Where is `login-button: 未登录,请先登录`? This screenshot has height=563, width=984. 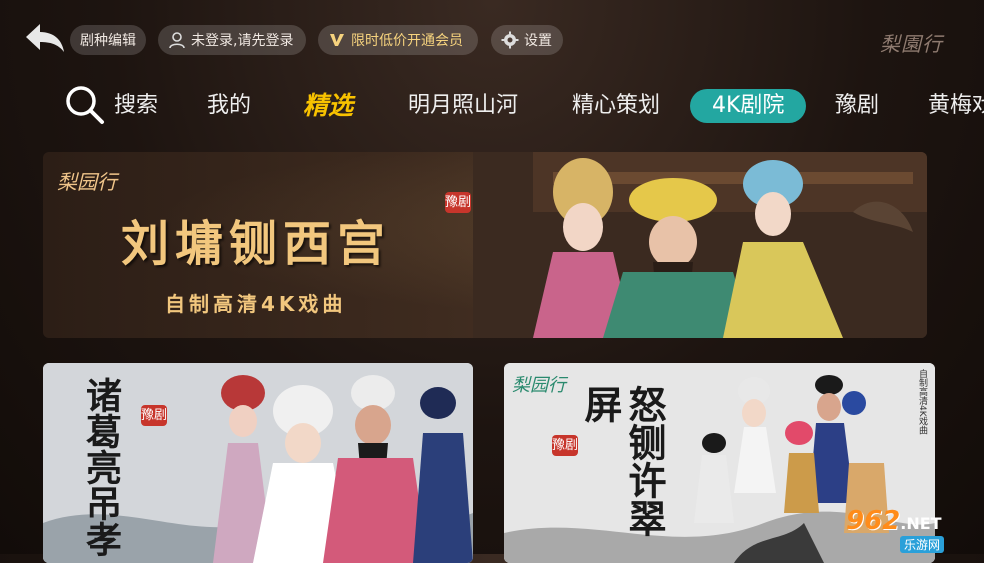
login-button: 未登录,请先登录 is located at coordinates (232, 40).